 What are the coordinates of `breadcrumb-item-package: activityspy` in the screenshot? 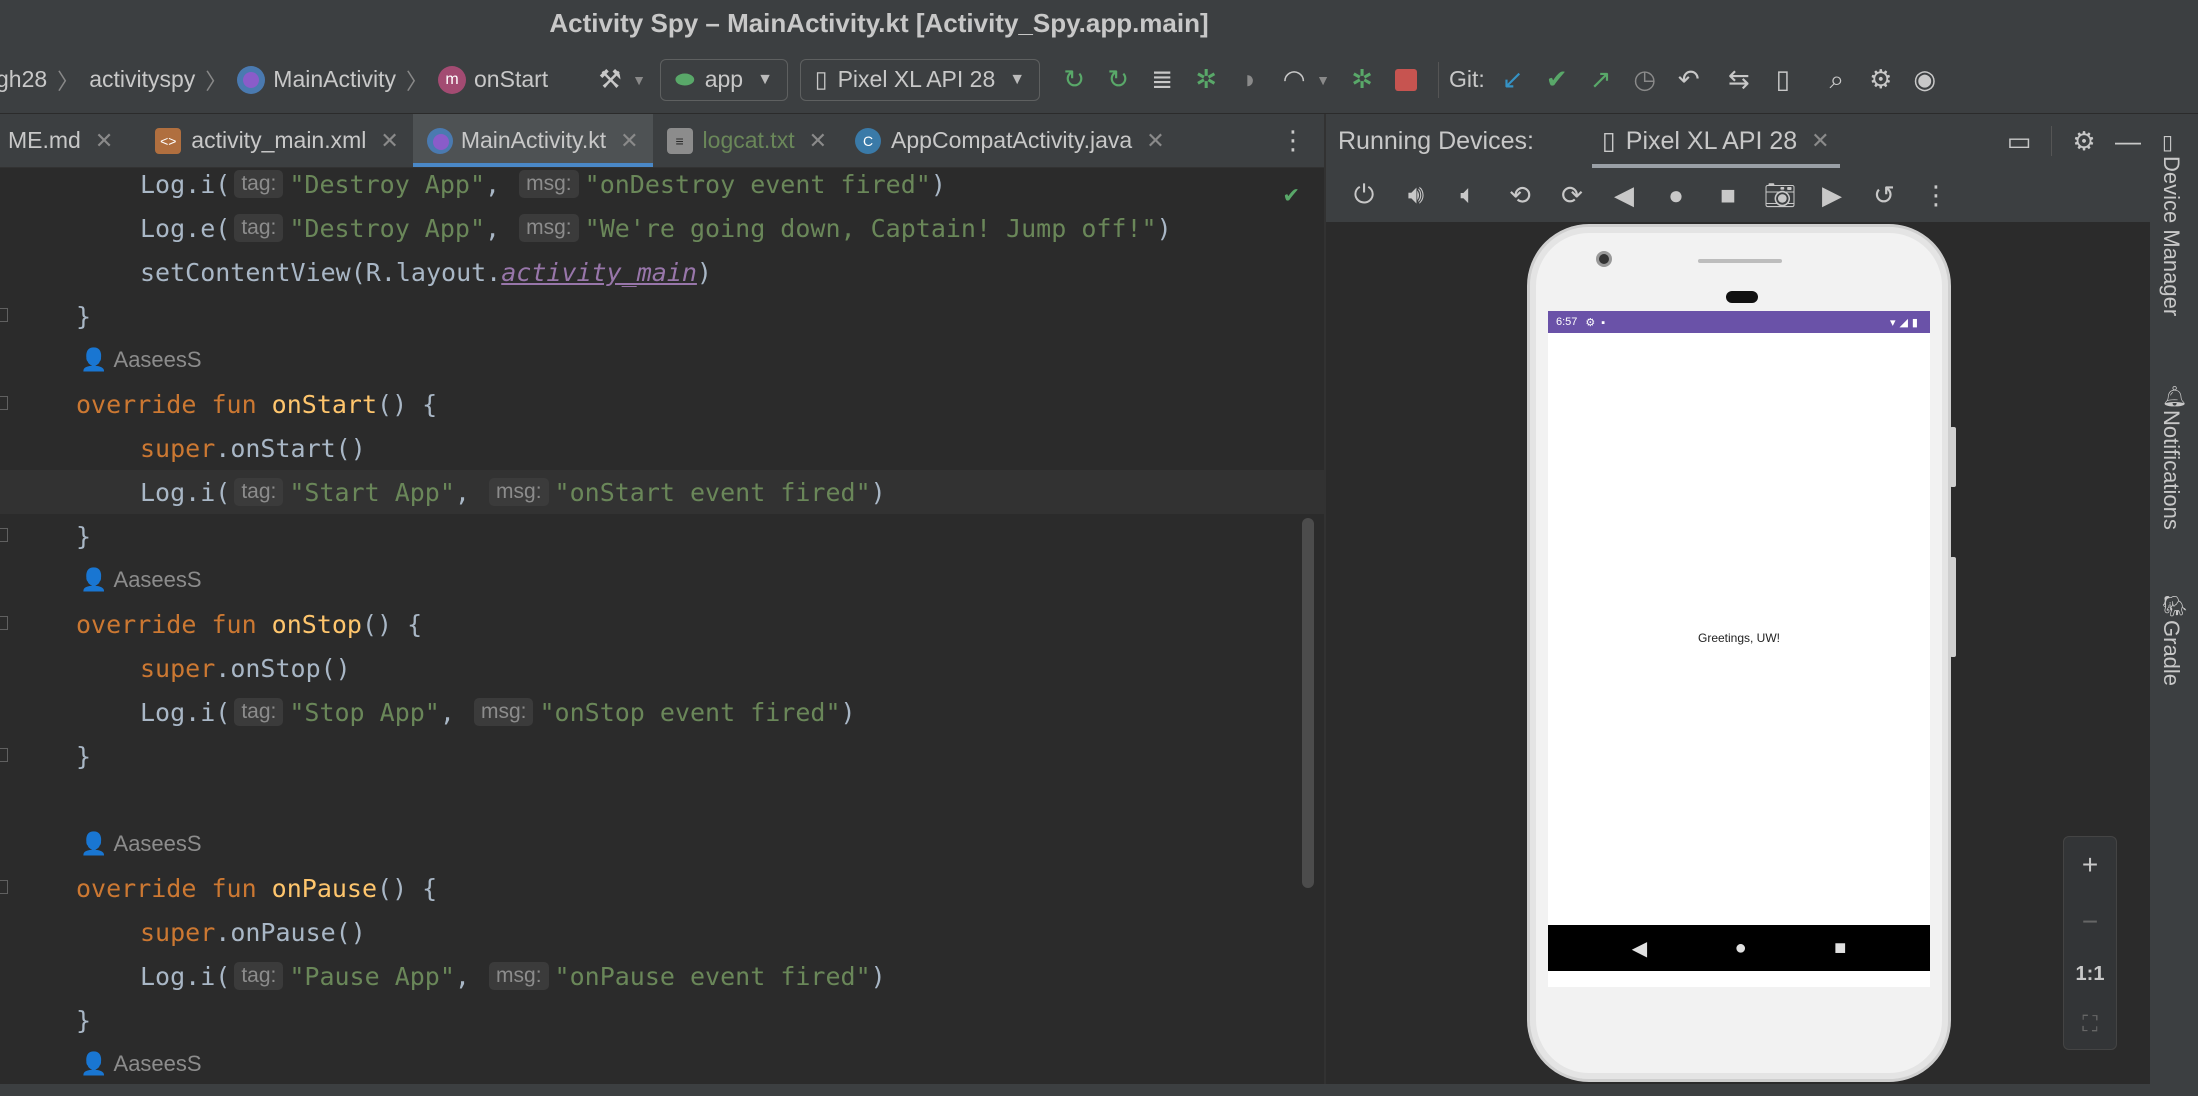 It's located at (142, 79).